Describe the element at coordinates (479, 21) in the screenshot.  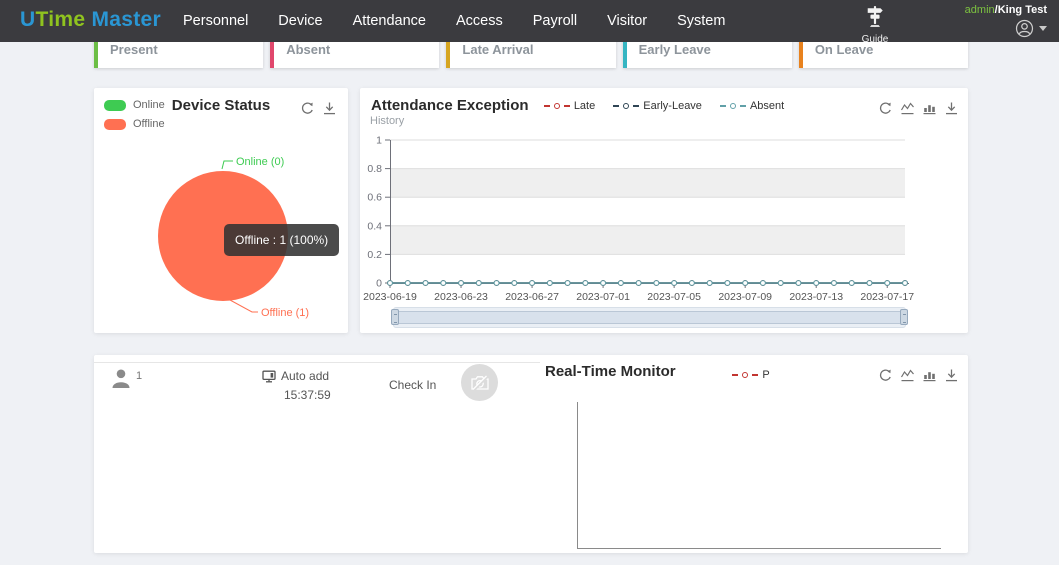
I see `nav-item: Access` at that location.